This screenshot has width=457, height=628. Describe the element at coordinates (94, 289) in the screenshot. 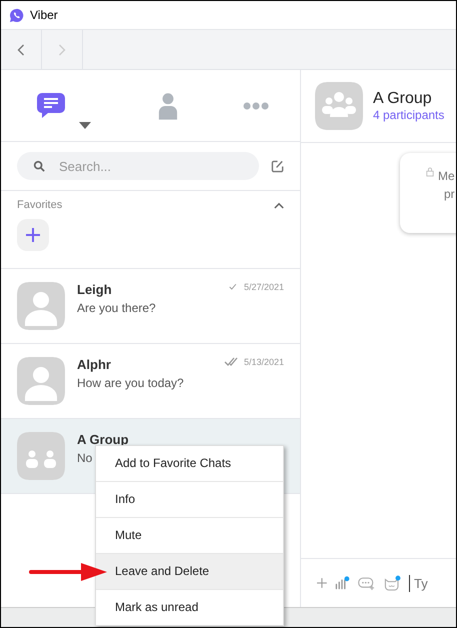

I see `contact-name: Leigh` at that location.